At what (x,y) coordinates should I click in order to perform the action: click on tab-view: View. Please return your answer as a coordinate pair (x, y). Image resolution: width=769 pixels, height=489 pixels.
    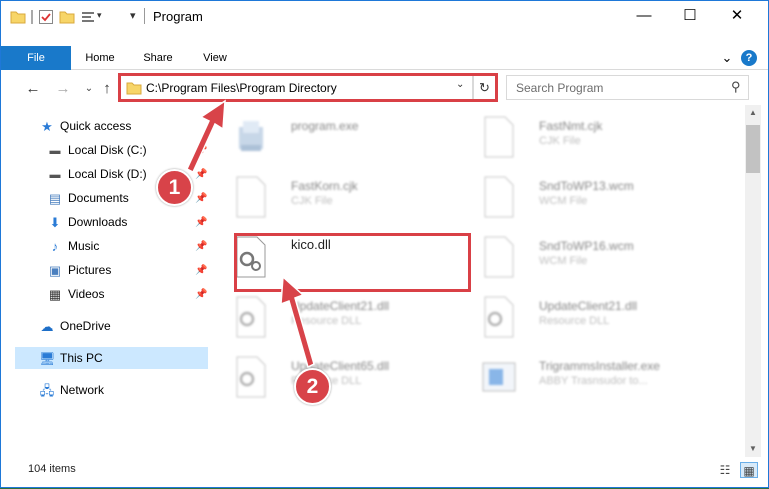
    Looking at the image, I should click on (215, 58).